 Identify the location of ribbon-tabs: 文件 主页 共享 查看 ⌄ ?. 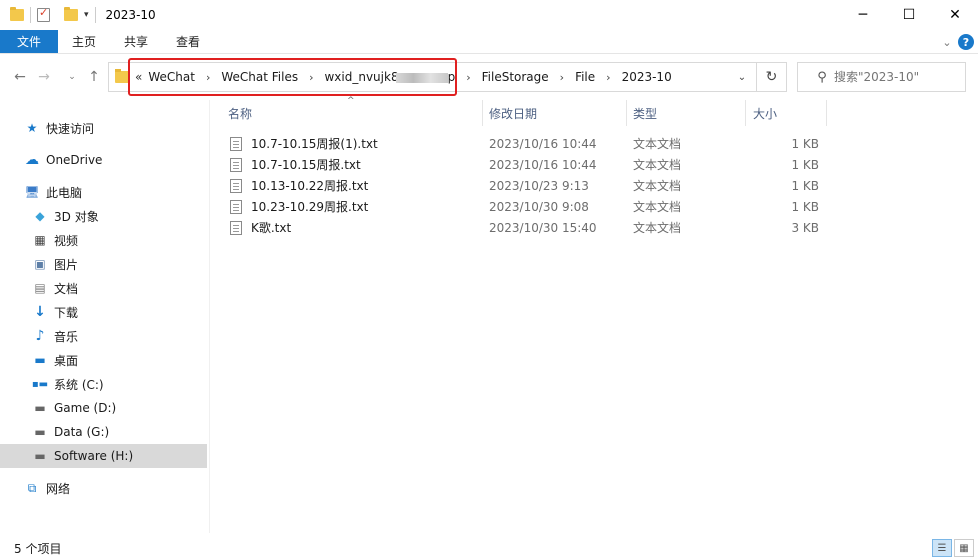
(489, 42).